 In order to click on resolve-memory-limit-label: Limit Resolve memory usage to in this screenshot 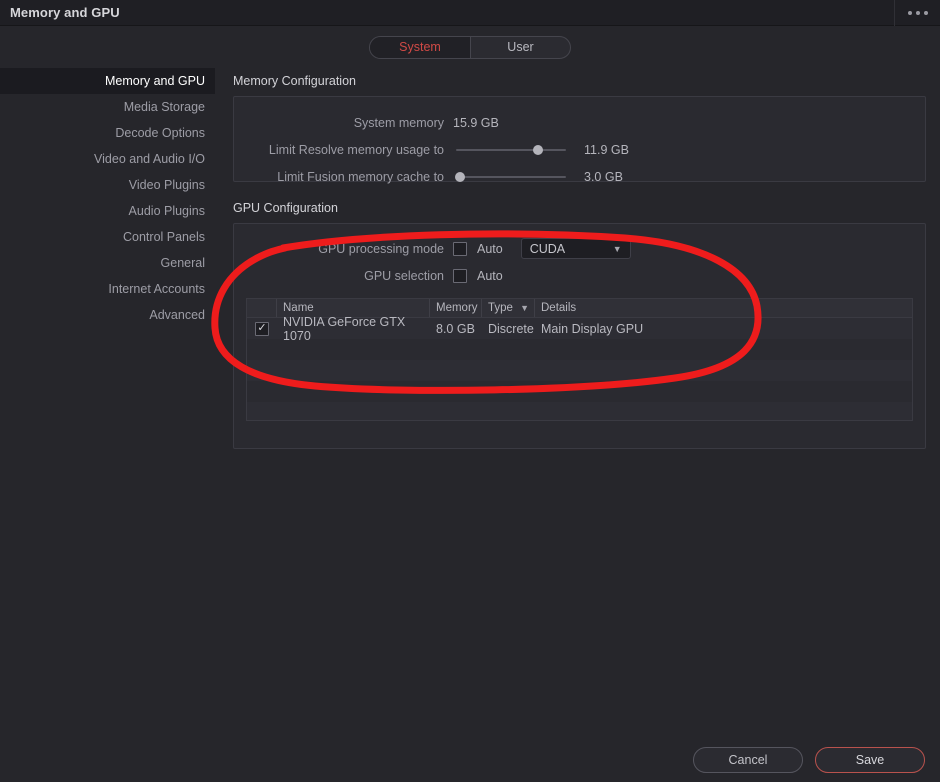, I will do `click(356, 149)`.